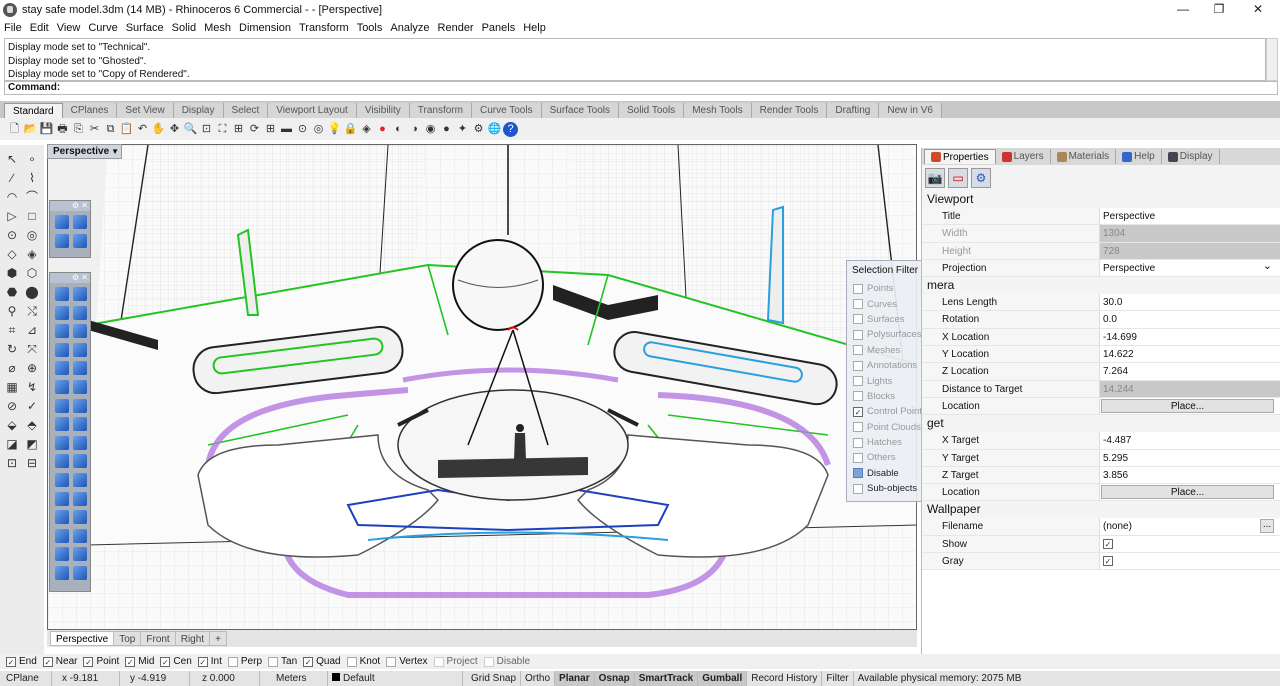 Image resolution: width=1280 pixels, height=686 pixels. What do you see at coordinates (282, 661) in the screenshot?
I see `osnap-tan: Tan` at bounding box center [282, 661].